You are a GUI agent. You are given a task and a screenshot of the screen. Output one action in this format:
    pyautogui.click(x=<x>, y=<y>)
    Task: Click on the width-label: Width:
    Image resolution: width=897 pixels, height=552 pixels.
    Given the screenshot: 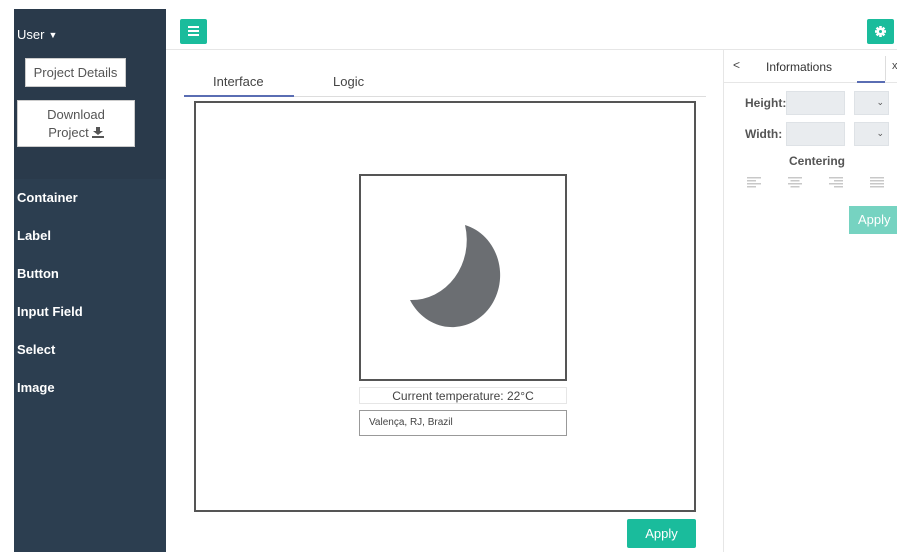 What is the action you would take?
    pyautogui.click(x=764, y=134)
    